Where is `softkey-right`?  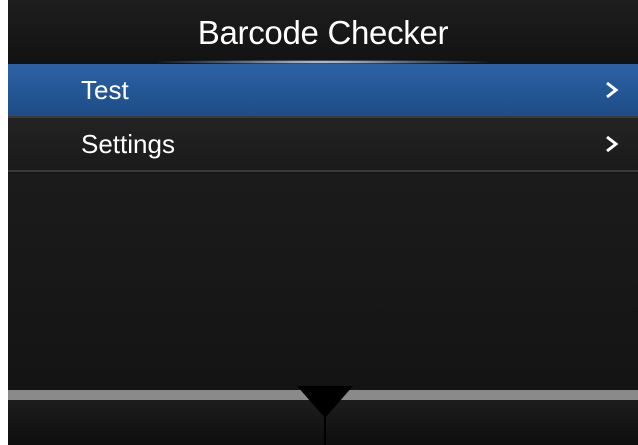 softkey-right is located at coordinates (482, 422).